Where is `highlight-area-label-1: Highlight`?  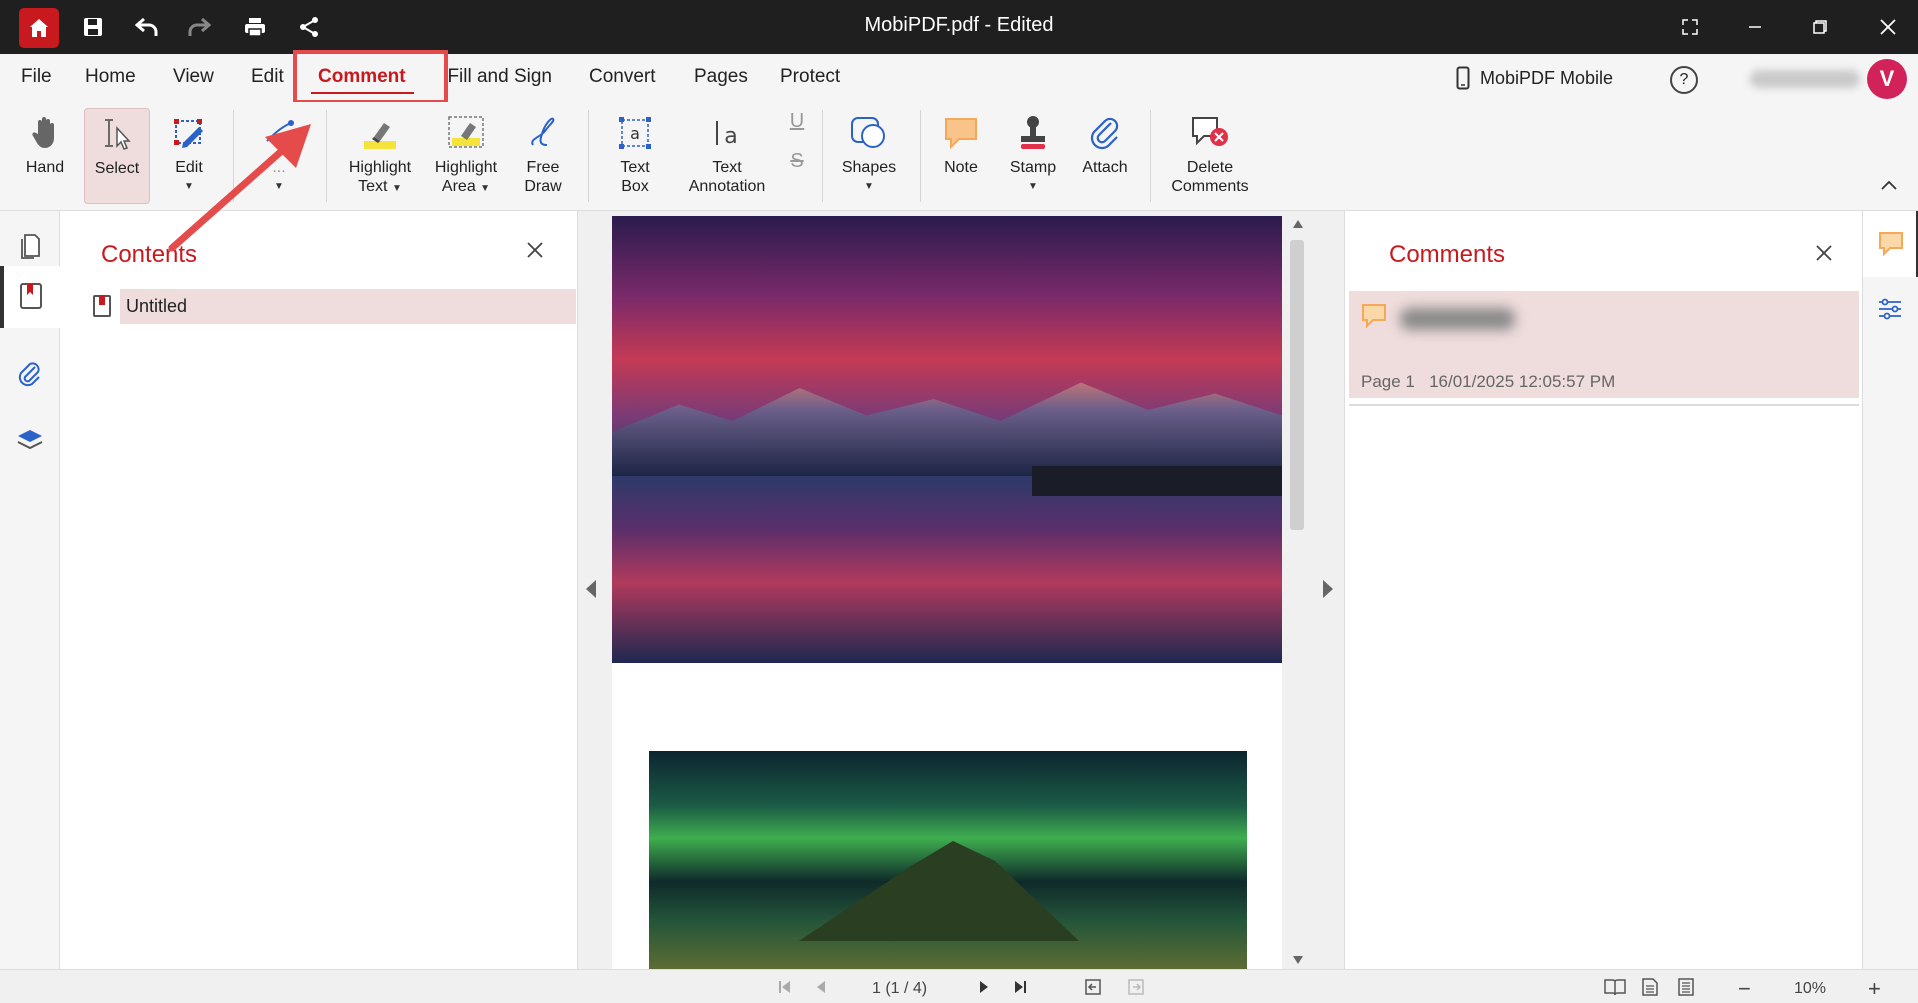 highlight-area-label-1: Highlight is located at coordinates (466, 167).